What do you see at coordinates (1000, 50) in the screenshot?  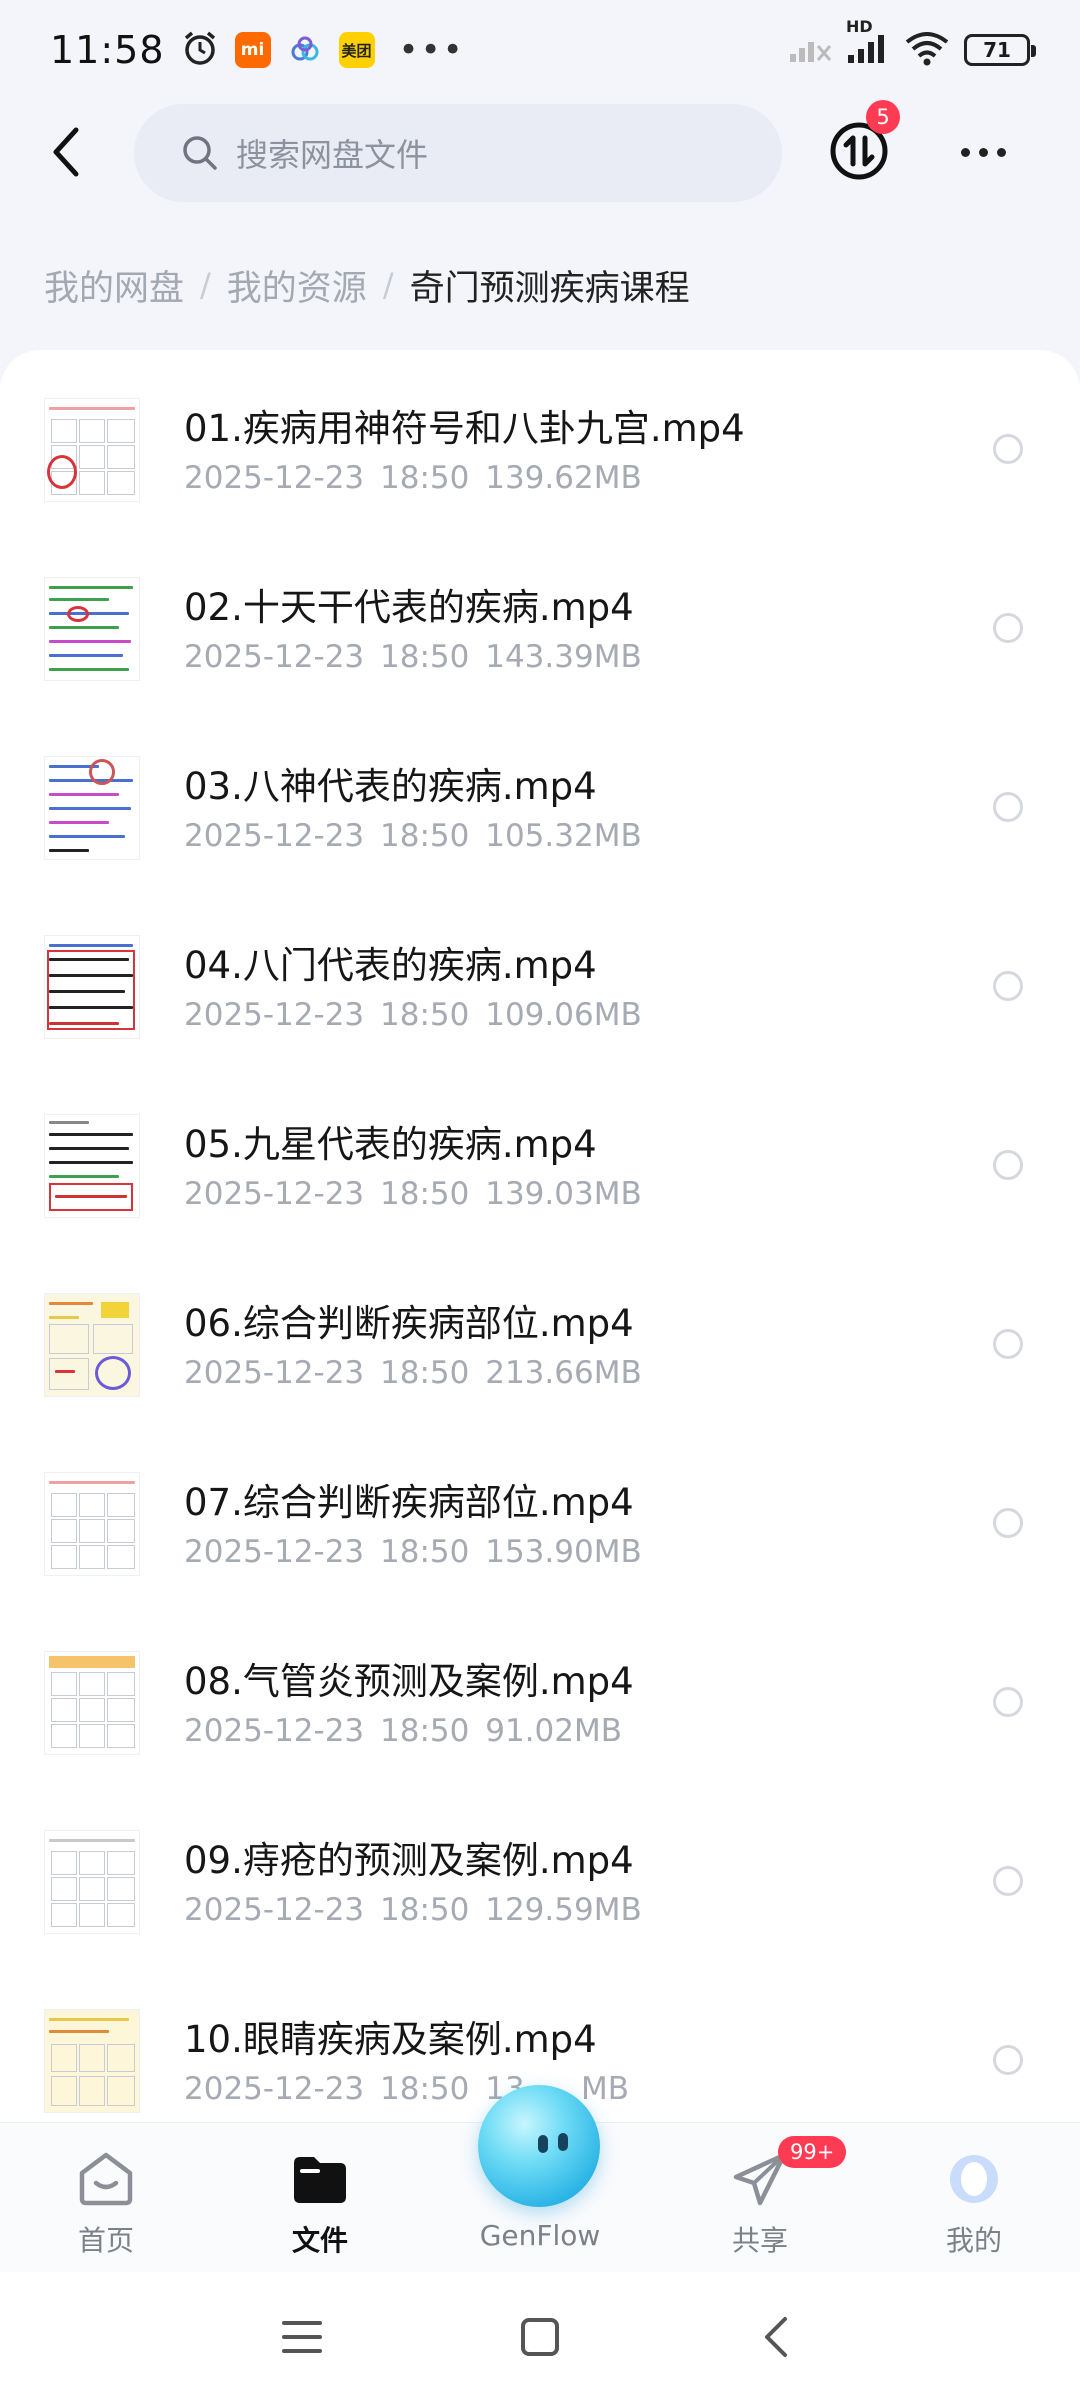 I see `battery-indicator: 71` at bounding box center [1000, 50].